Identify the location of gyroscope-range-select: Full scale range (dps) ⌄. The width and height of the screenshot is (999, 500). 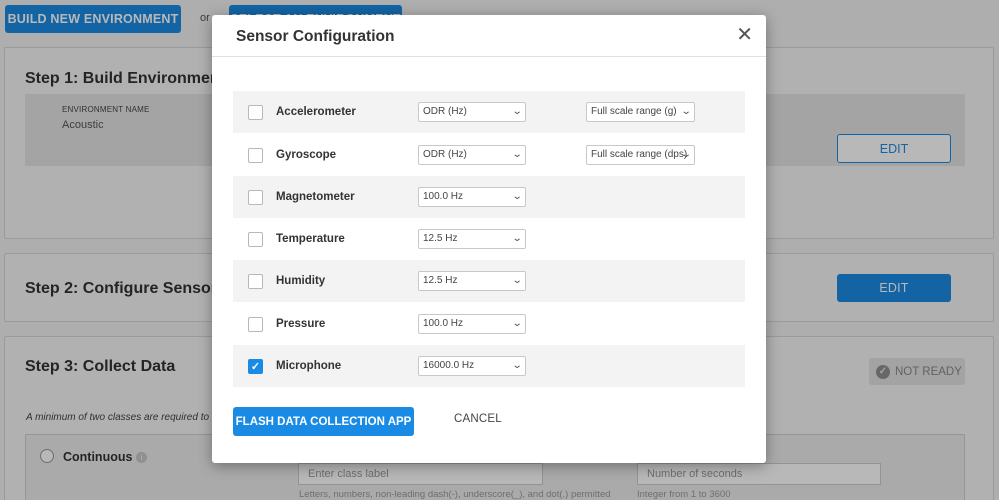
(640, 155).